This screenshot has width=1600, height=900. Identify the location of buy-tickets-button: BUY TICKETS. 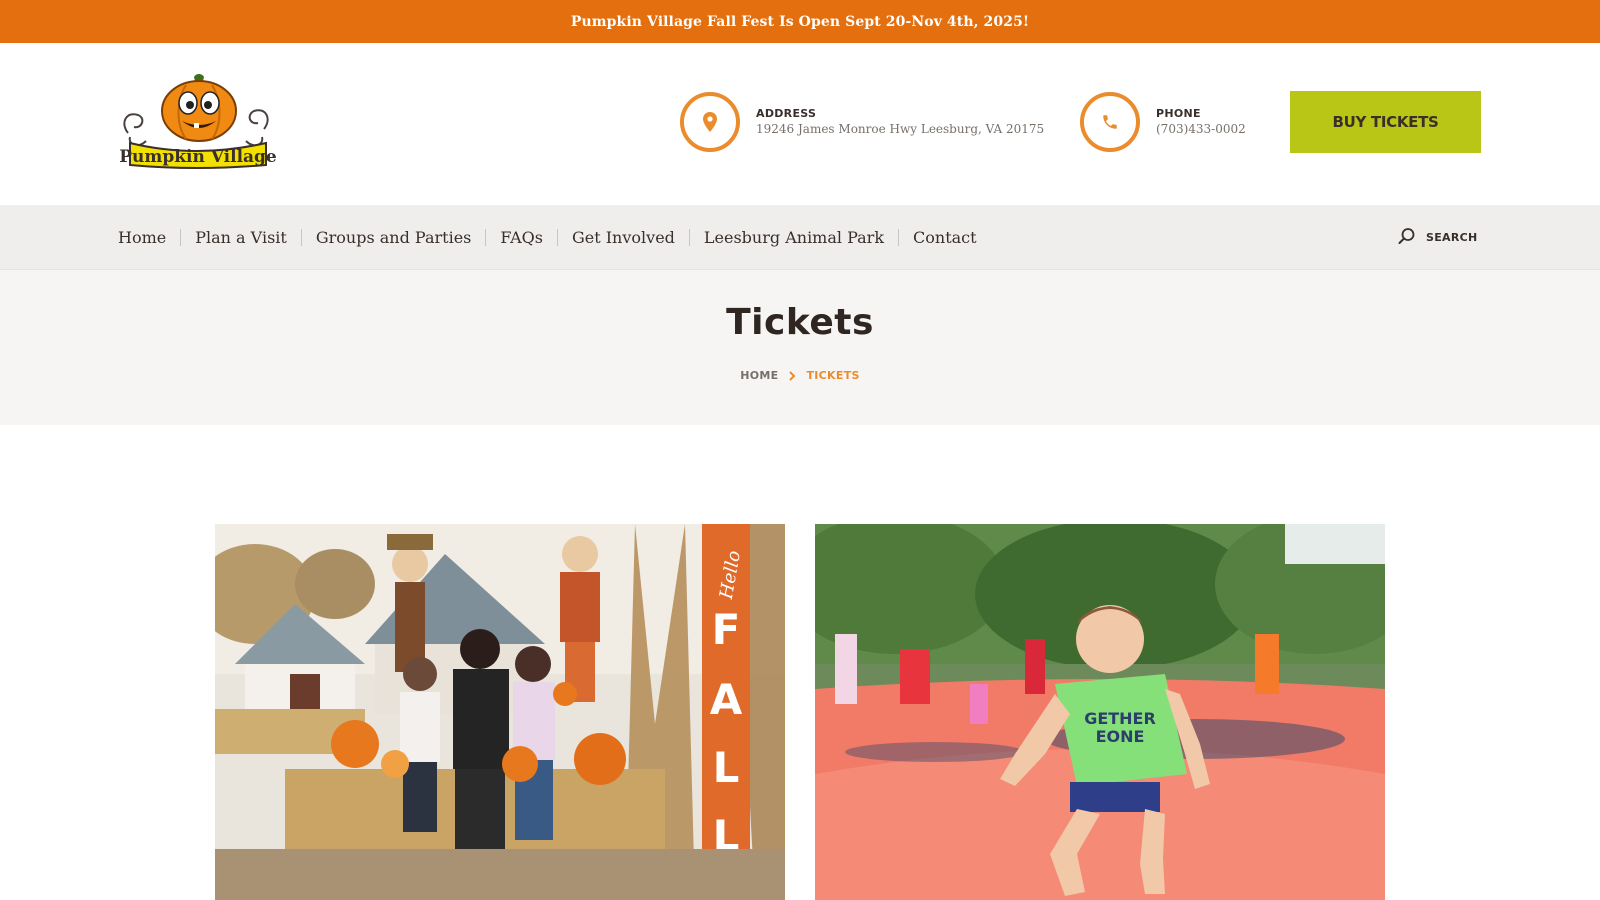
(1385, 122).